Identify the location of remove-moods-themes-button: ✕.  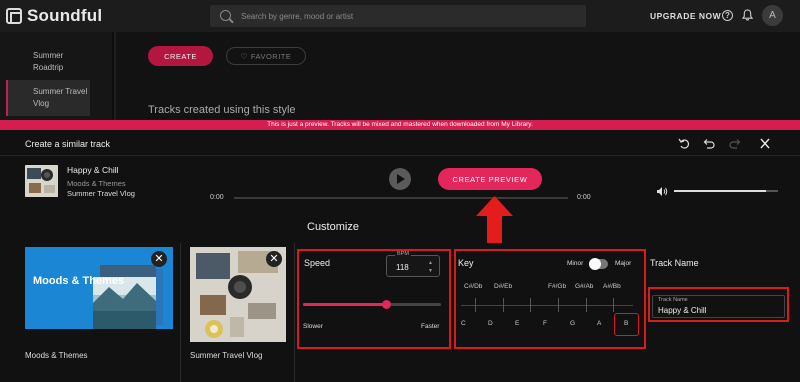
(159, 259).